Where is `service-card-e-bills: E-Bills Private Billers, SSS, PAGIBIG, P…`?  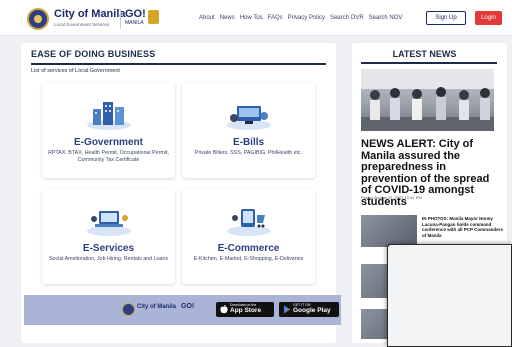
service-card-e-bills: E-Bills Private Billers, SSS, PAGIBIG, P… is located at coordinates (248, 130).